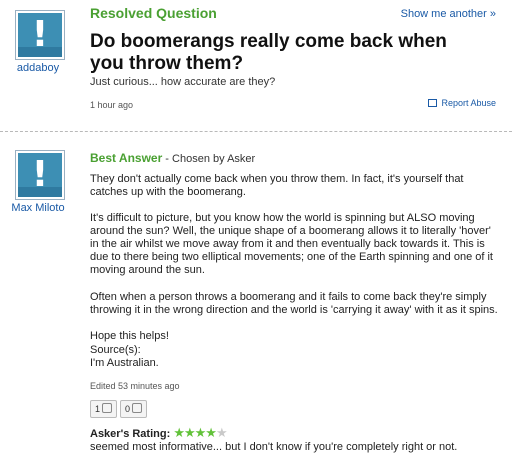 Image resolution: width=512 pixels, height=470 pixels. Describe the element at coordinates (38, 68) in the screenshot. I see `asker-name: addaboy` at that location.